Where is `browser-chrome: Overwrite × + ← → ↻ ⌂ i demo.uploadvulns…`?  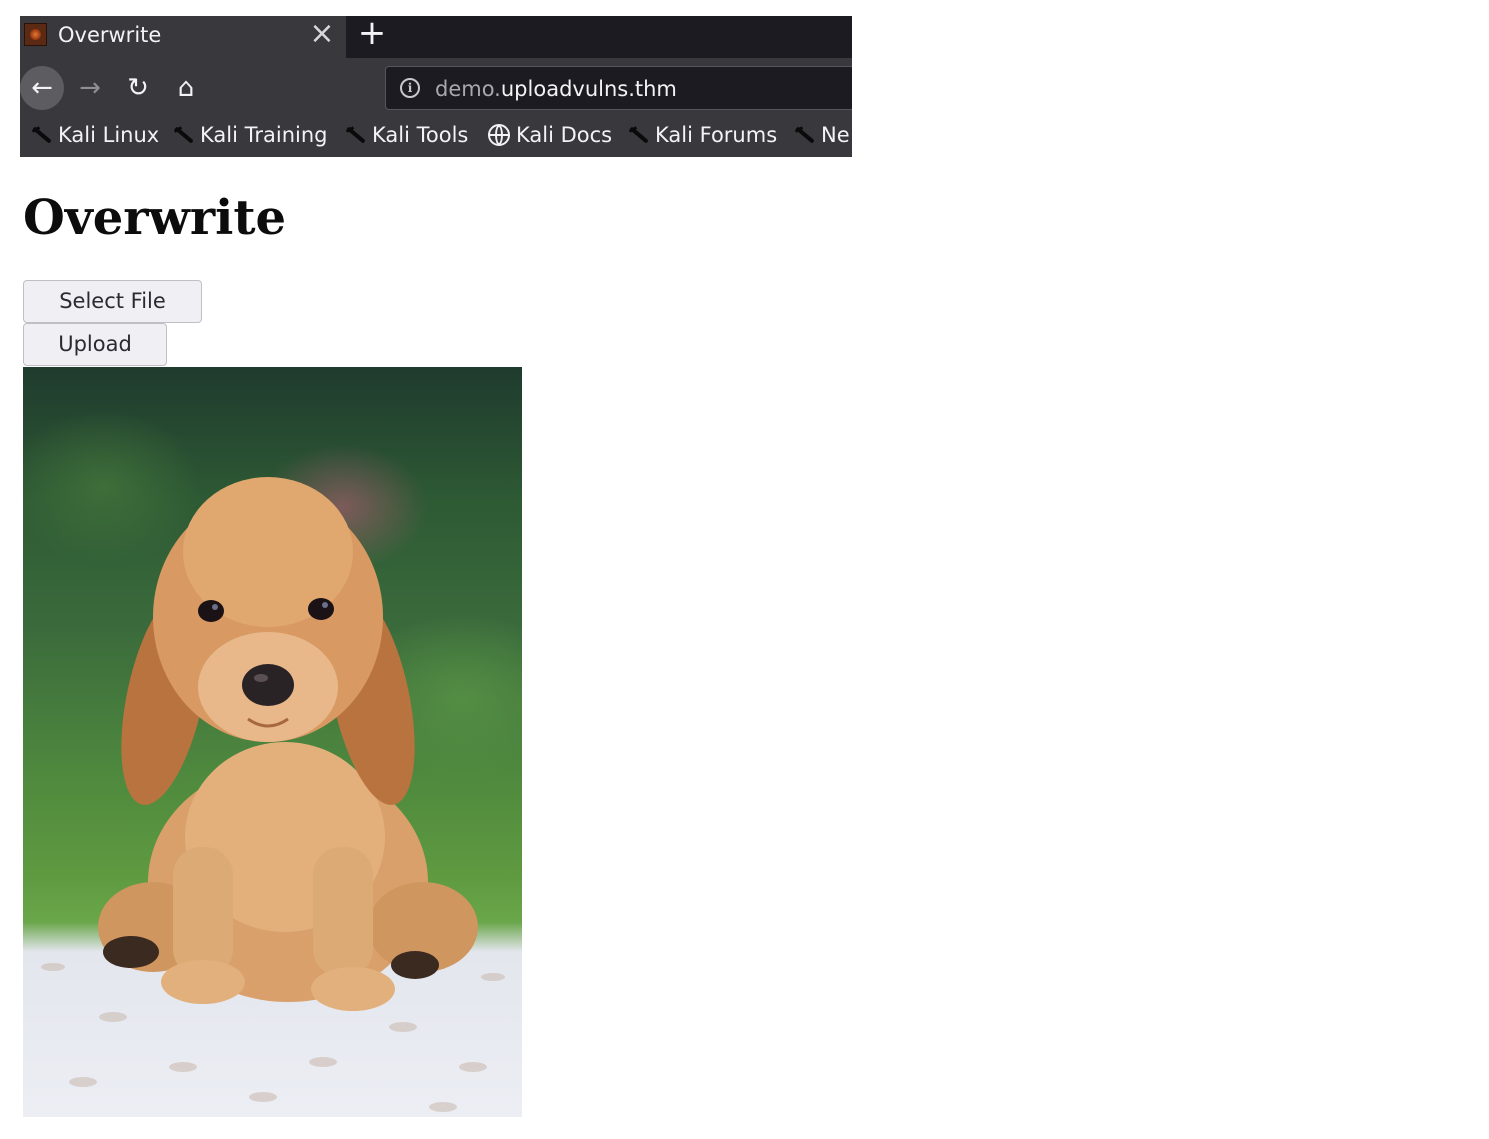
browser-chrome: Overwrite × + ← → ↻ ⌂ i demo.uploadvulns… is located at coordinates (436, 86).